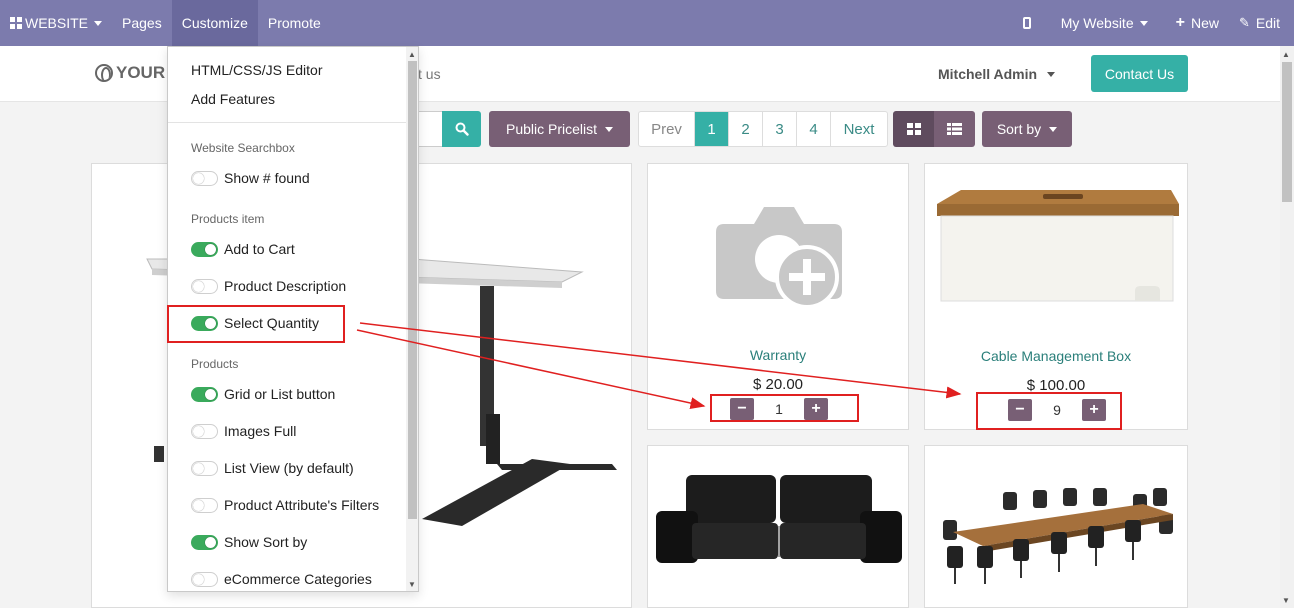 This screenshot has height=608, width=1294. I want to click on mobile-phone-icon, so click(1026, 23).